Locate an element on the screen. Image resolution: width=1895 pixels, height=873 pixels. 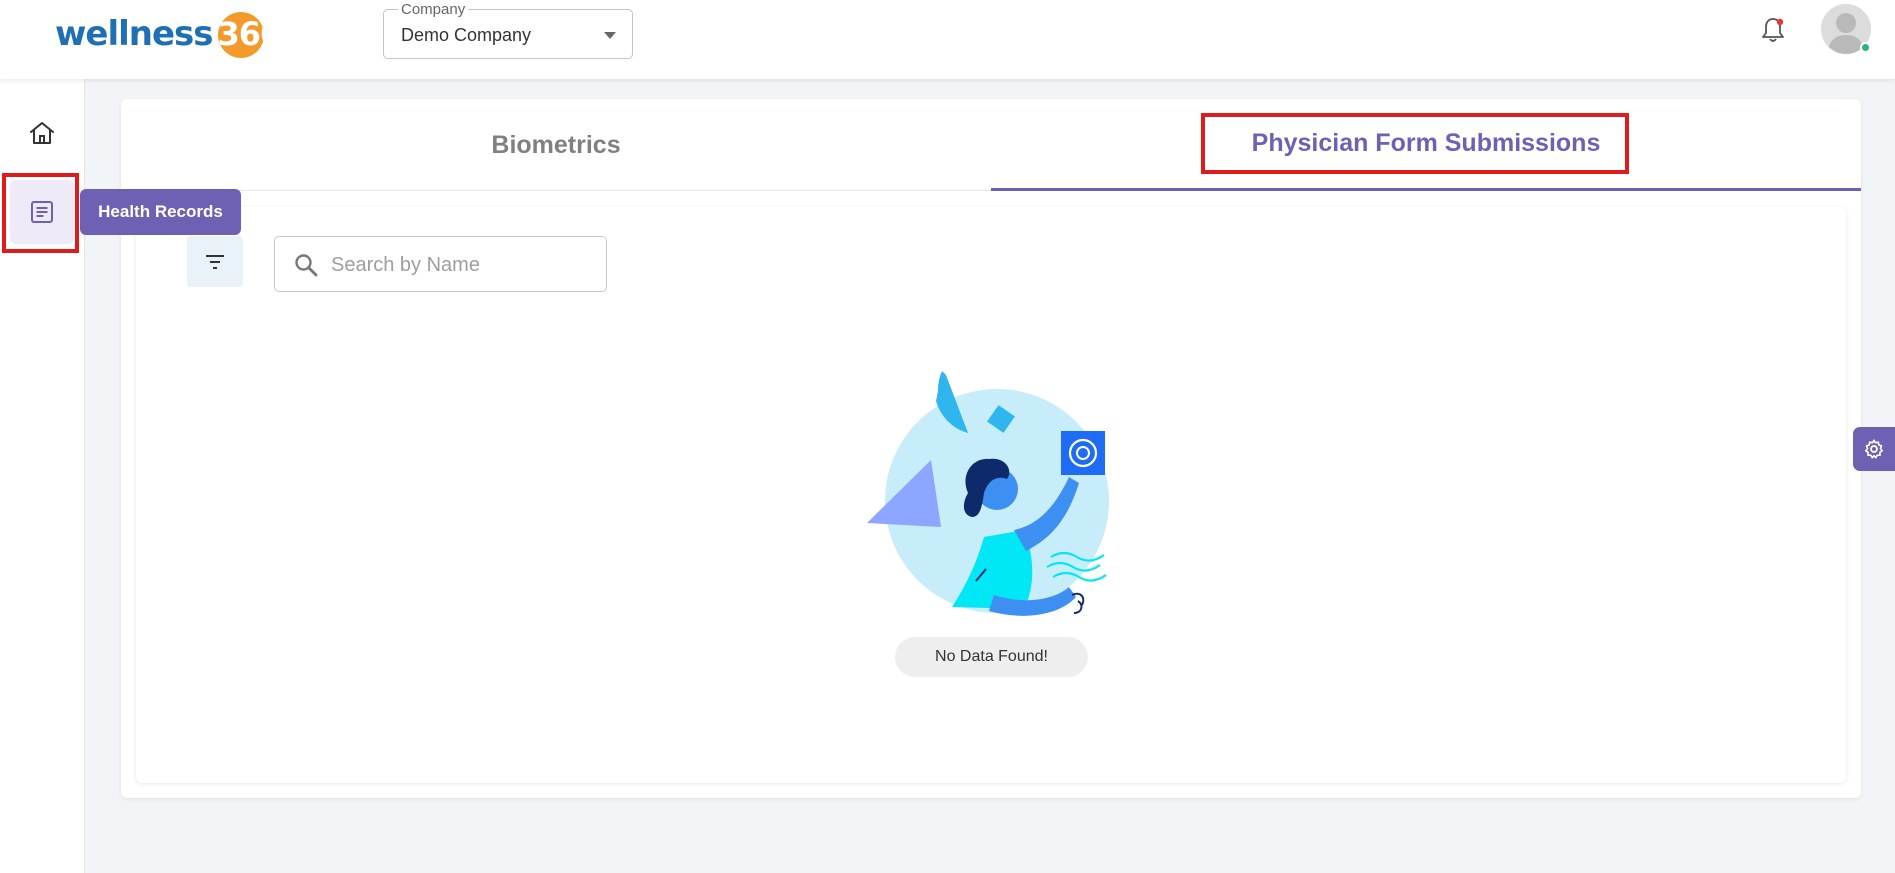
home-icon is located at coordinates (42, 133).